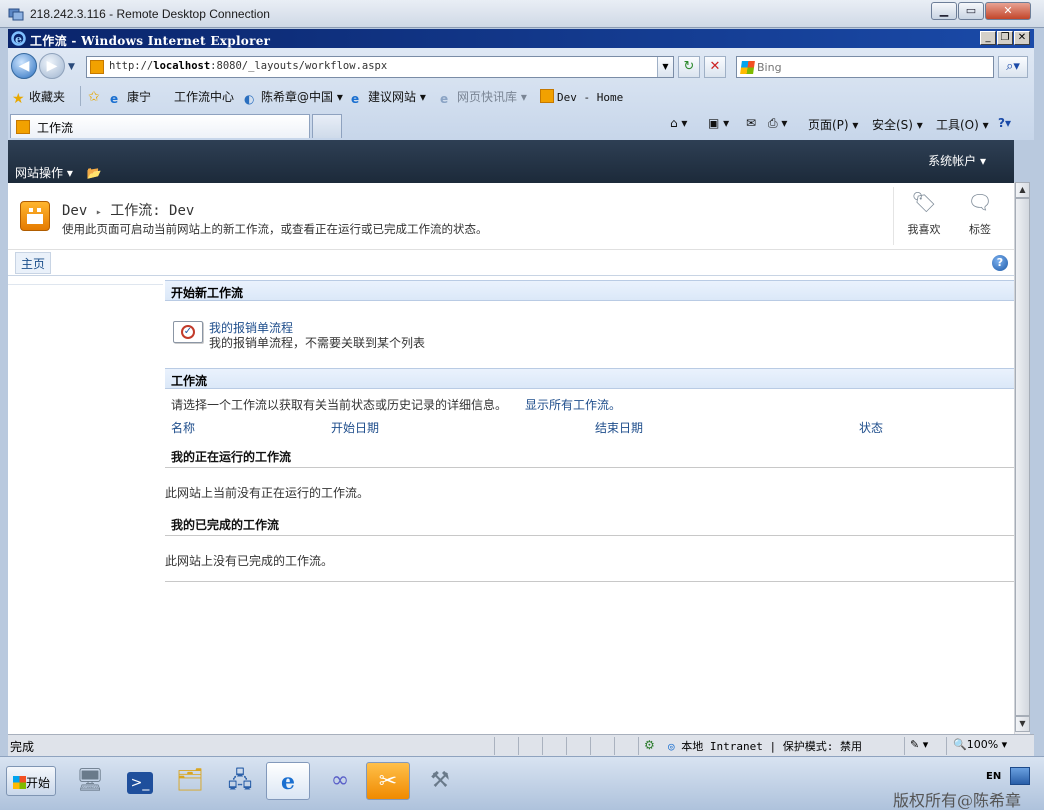 The height and width of the screenshot is (810, 1044). I want to click on like-button: 🏷 我喜欢, so click(924, 213).